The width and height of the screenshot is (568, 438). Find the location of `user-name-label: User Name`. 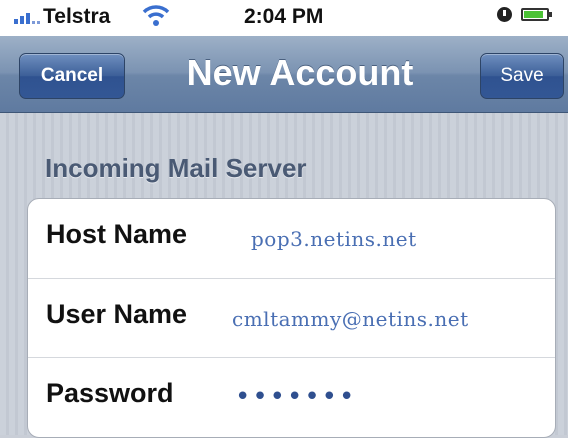

user-name-label: User Name is located at coordinates (117, 314).